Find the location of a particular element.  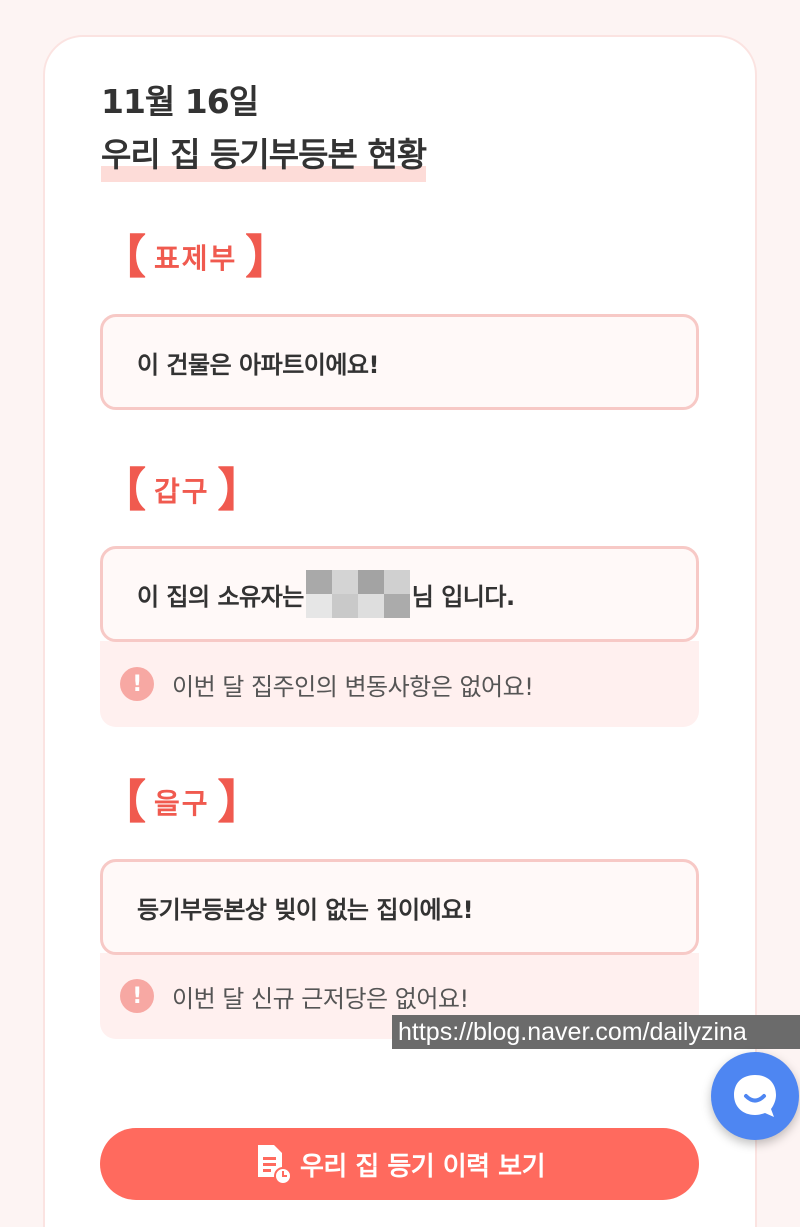

blog-watermark: https://blog.naver.com/dailyzina is located at coordinates (596, 1032).